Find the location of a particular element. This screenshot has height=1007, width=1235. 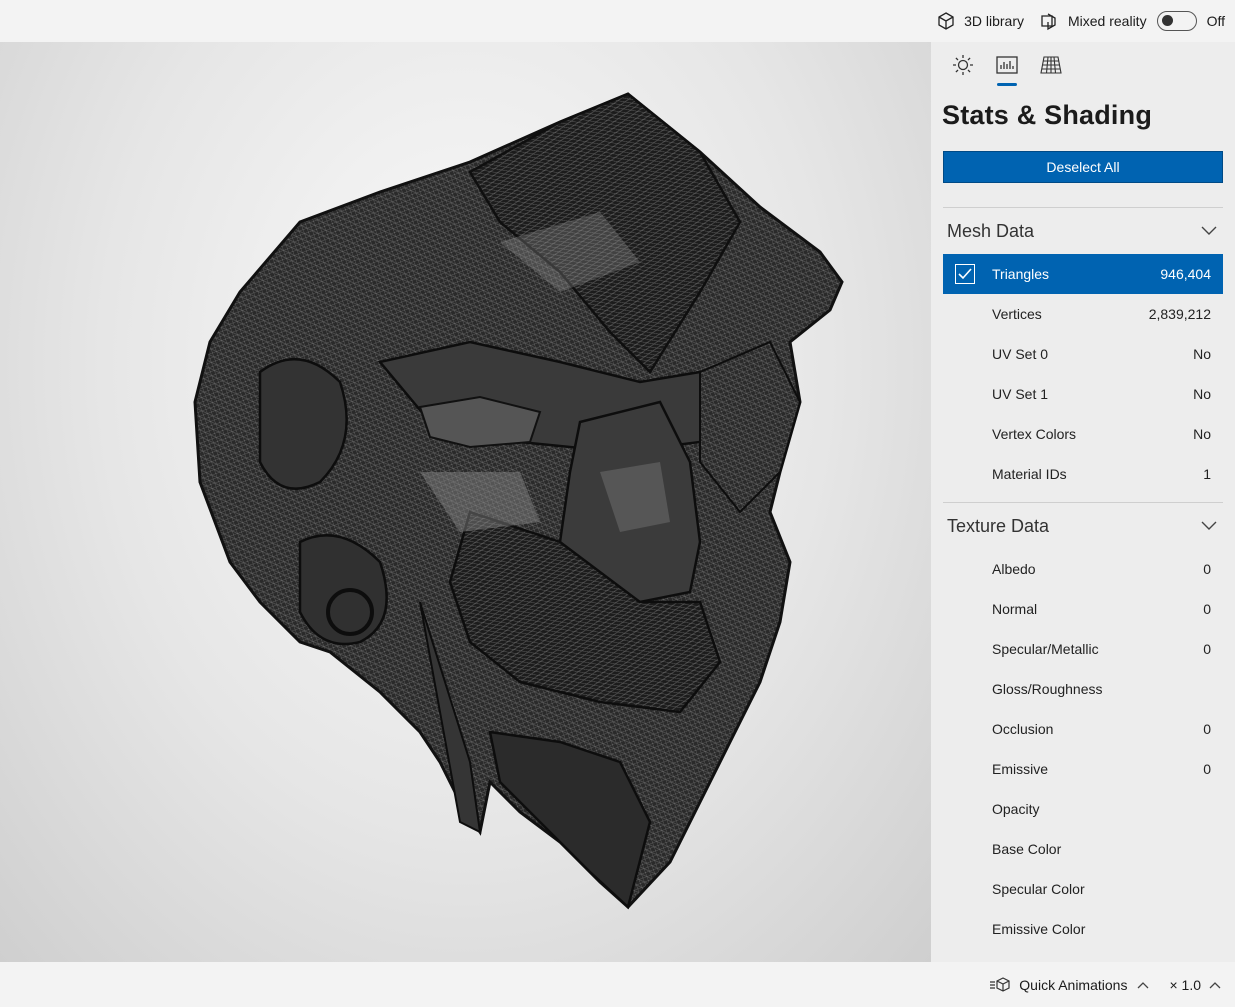

row-label: Vertex Colors is located at coordinates (1034, 434).